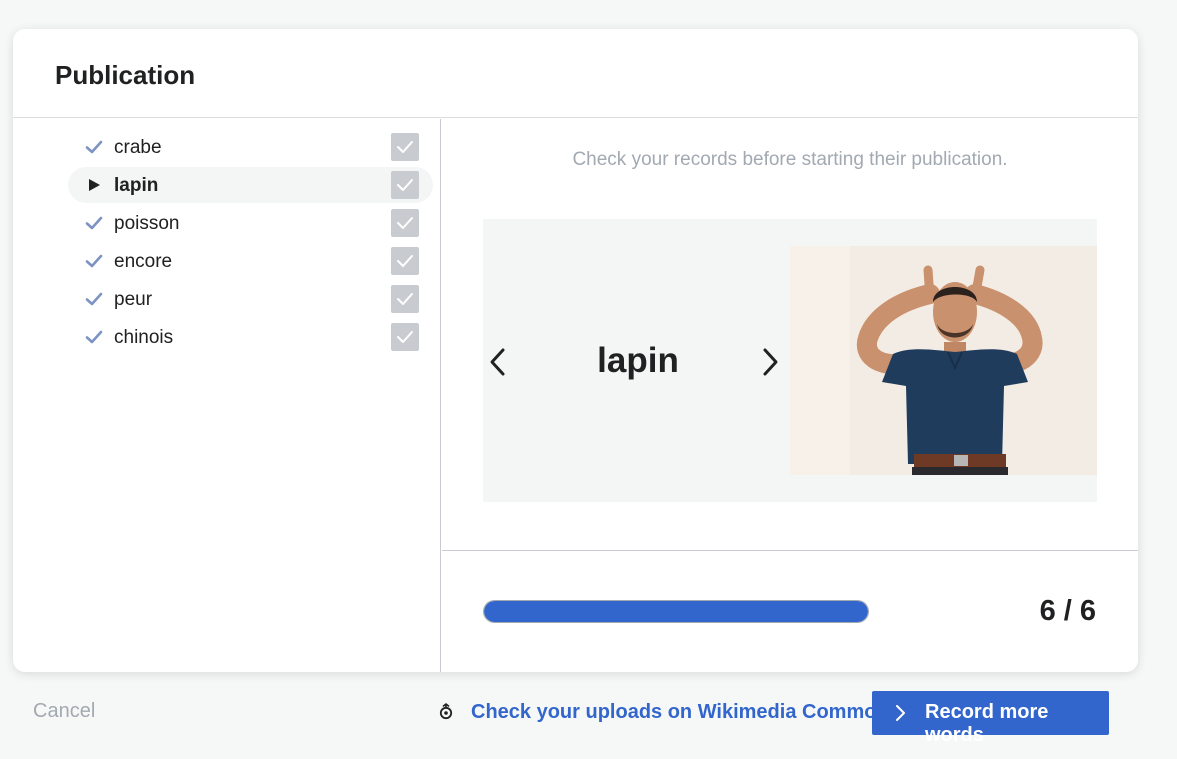  I want to click on list-item-active: lapin, so click(250, 185).